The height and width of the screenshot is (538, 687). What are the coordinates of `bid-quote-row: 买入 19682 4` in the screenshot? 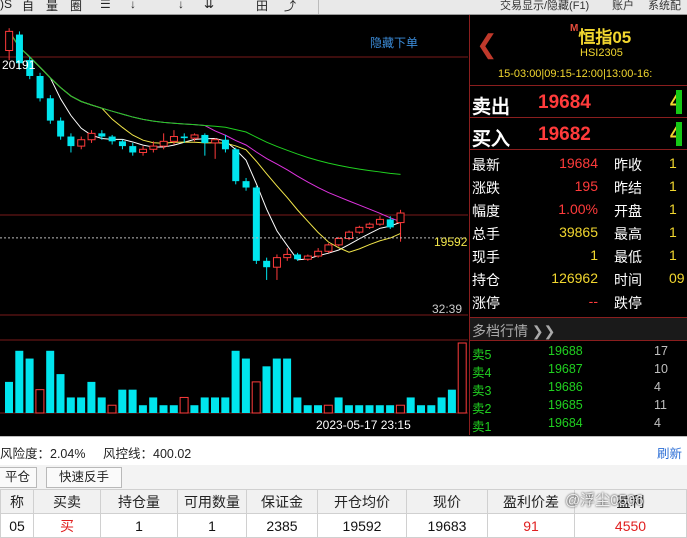 It's located at (578, 135).